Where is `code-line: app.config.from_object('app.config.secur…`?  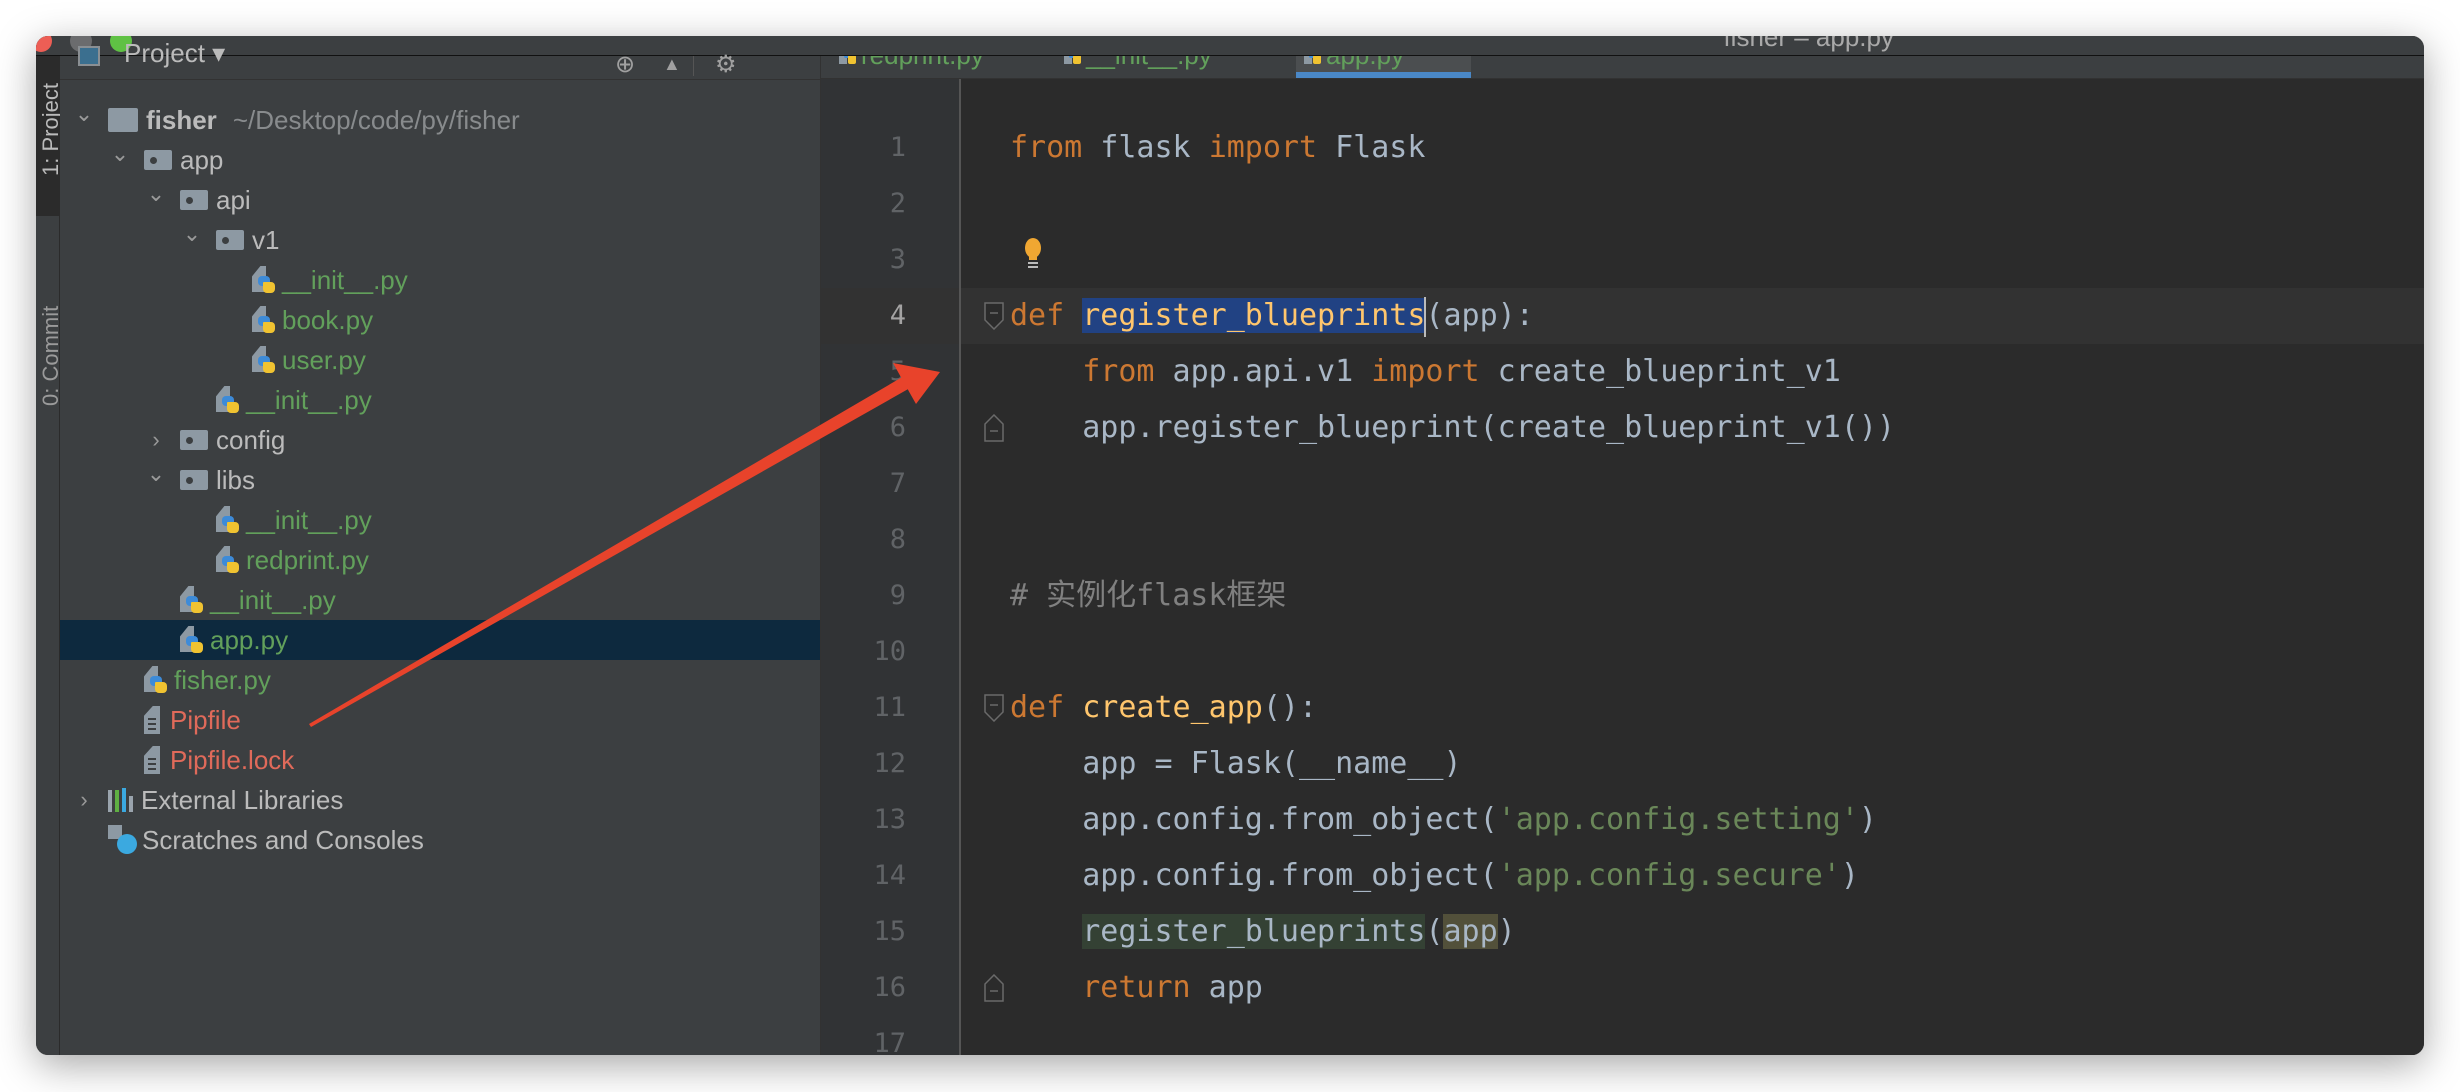 code-line: app.config.from_object('app.config.secur… is located at coordinates (1434, 876).